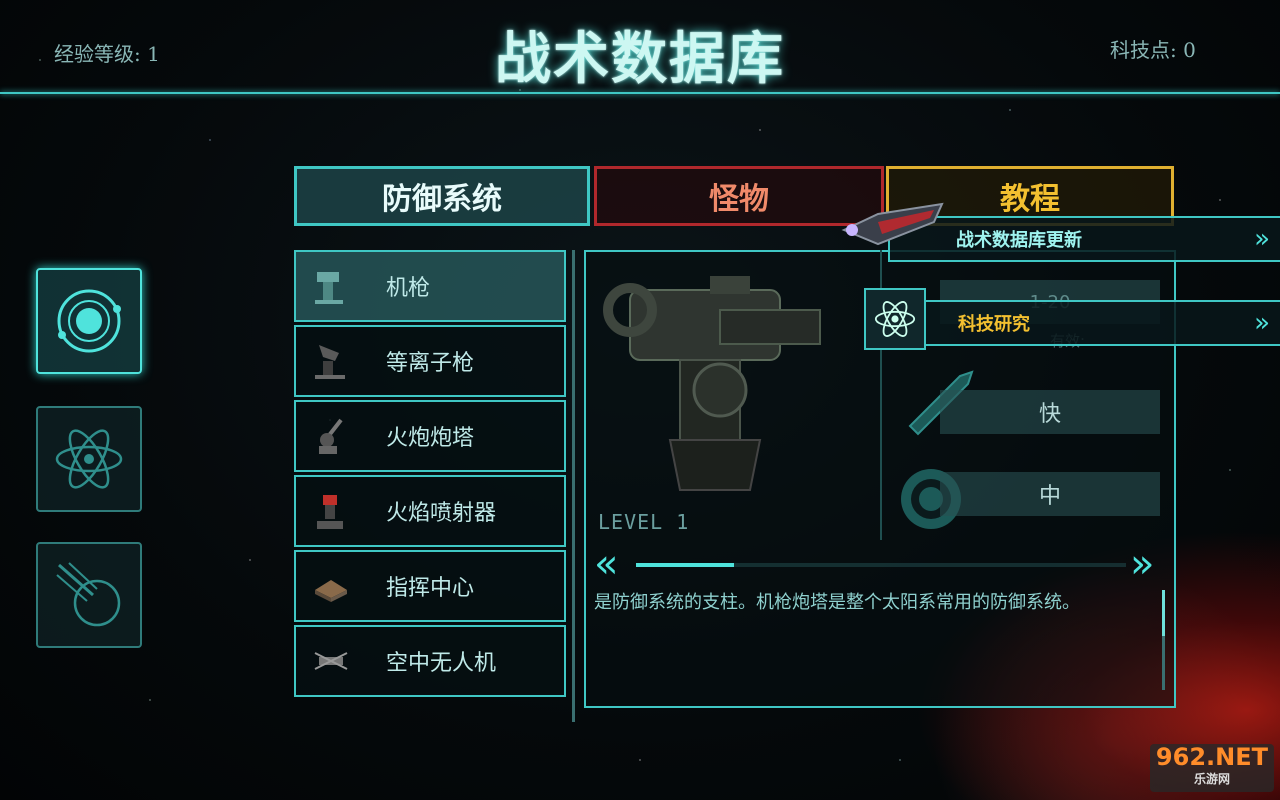  I want to click on tech-research-banner: 科技研究 », so click(1073, 323).